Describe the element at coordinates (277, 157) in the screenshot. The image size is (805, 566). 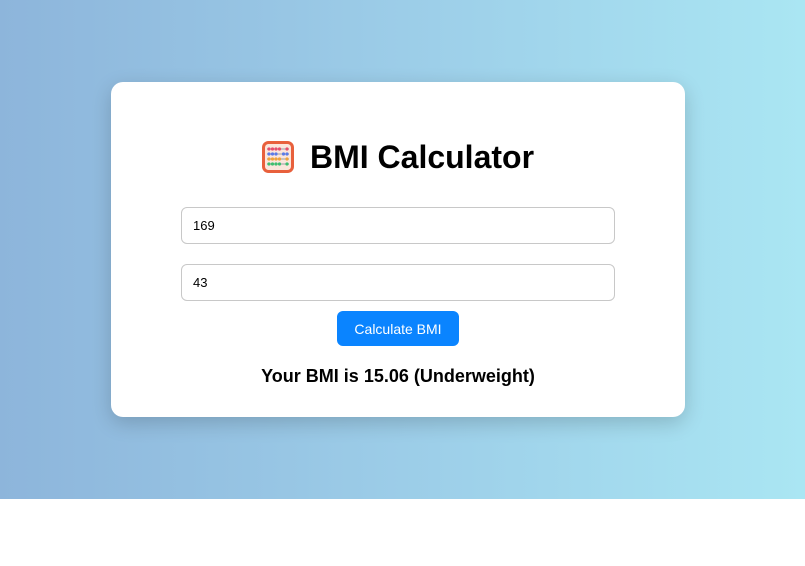
I see `abacus-icon` at that location.